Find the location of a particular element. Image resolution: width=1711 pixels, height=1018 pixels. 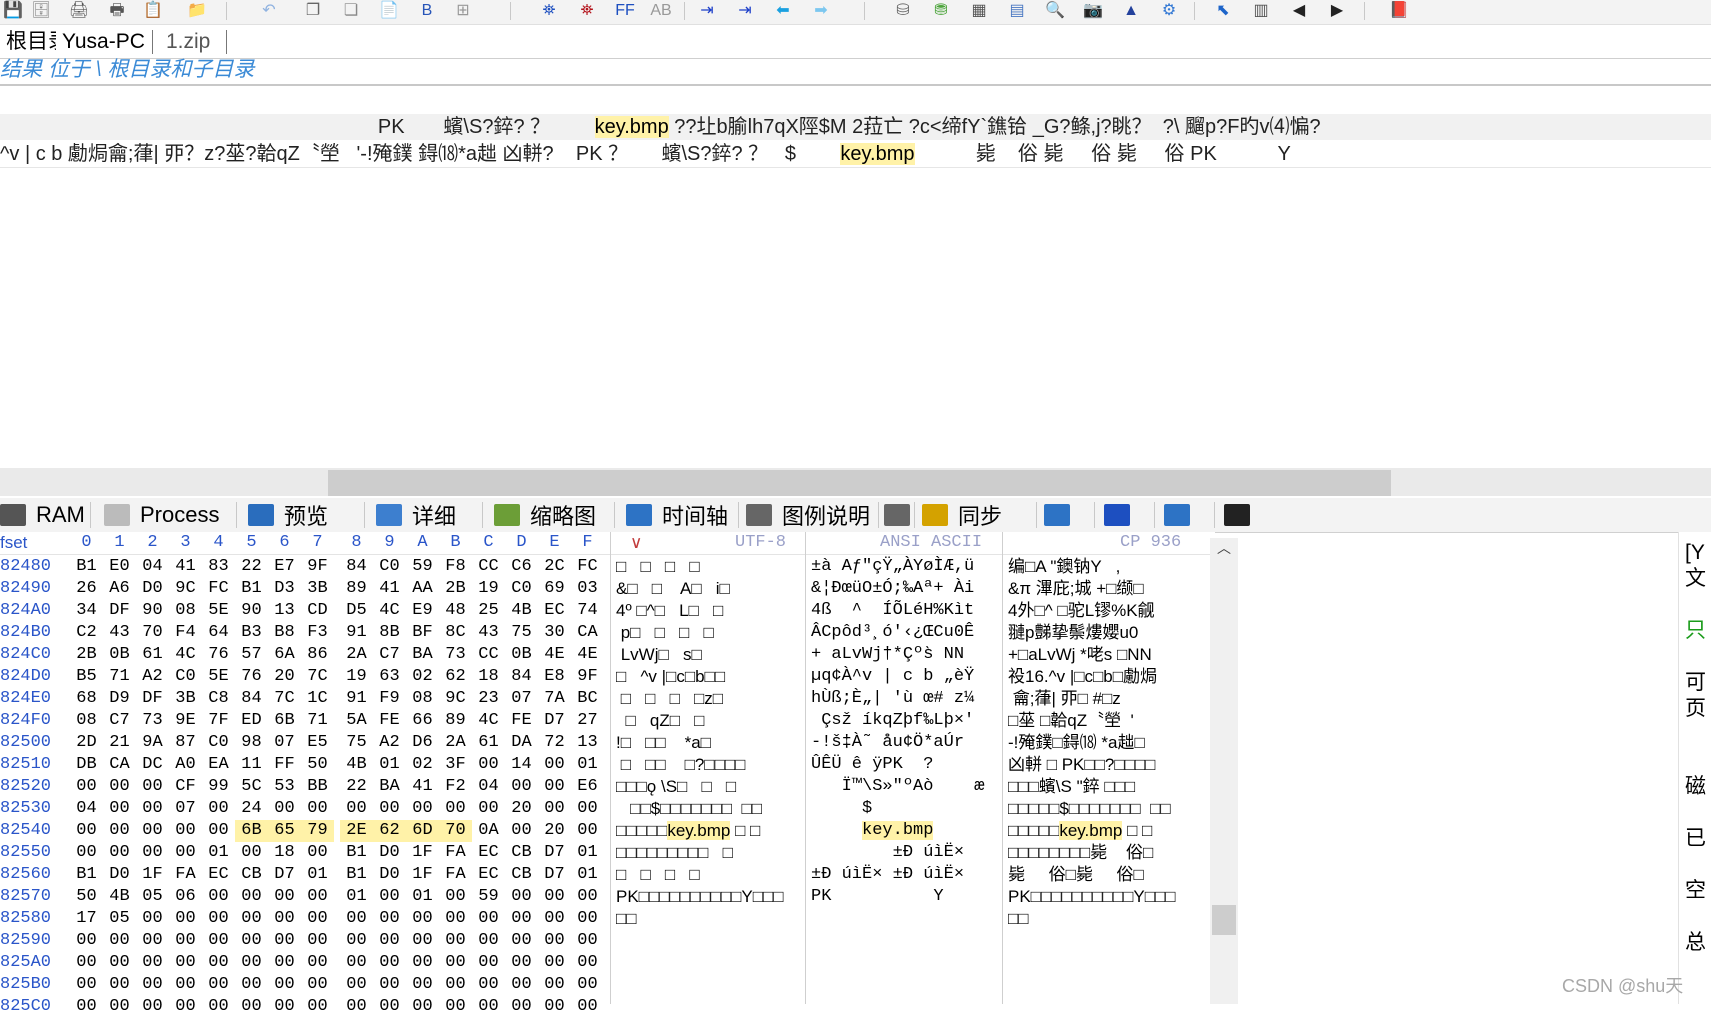

cp936-text: □□□□□□□□毙 俗□ is located at coordinates (1108, 853).